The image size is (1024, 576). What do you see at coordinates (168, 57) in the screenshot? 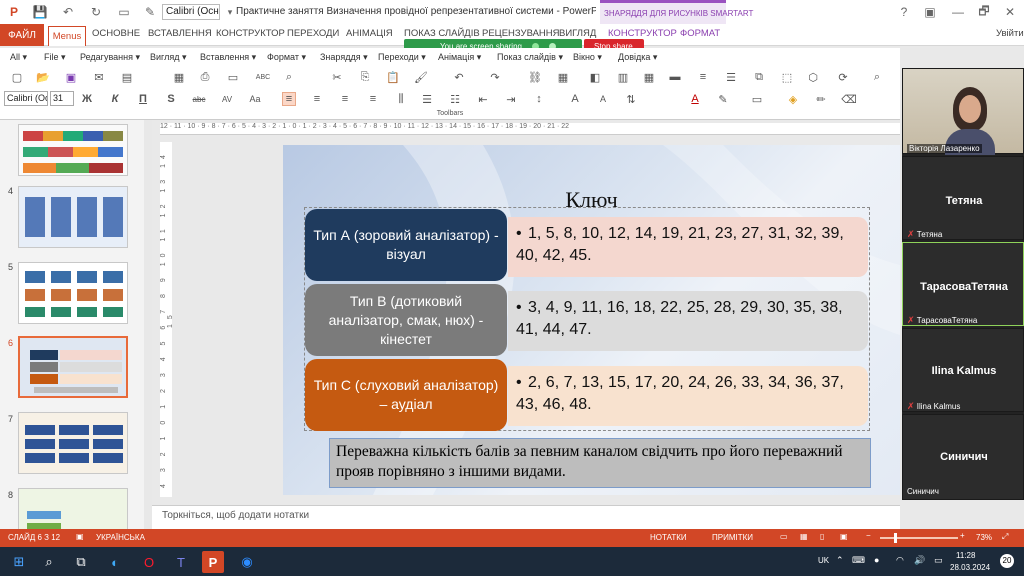
I see `menu-view: Вигляд ▾` at bounding box center [168, 57].